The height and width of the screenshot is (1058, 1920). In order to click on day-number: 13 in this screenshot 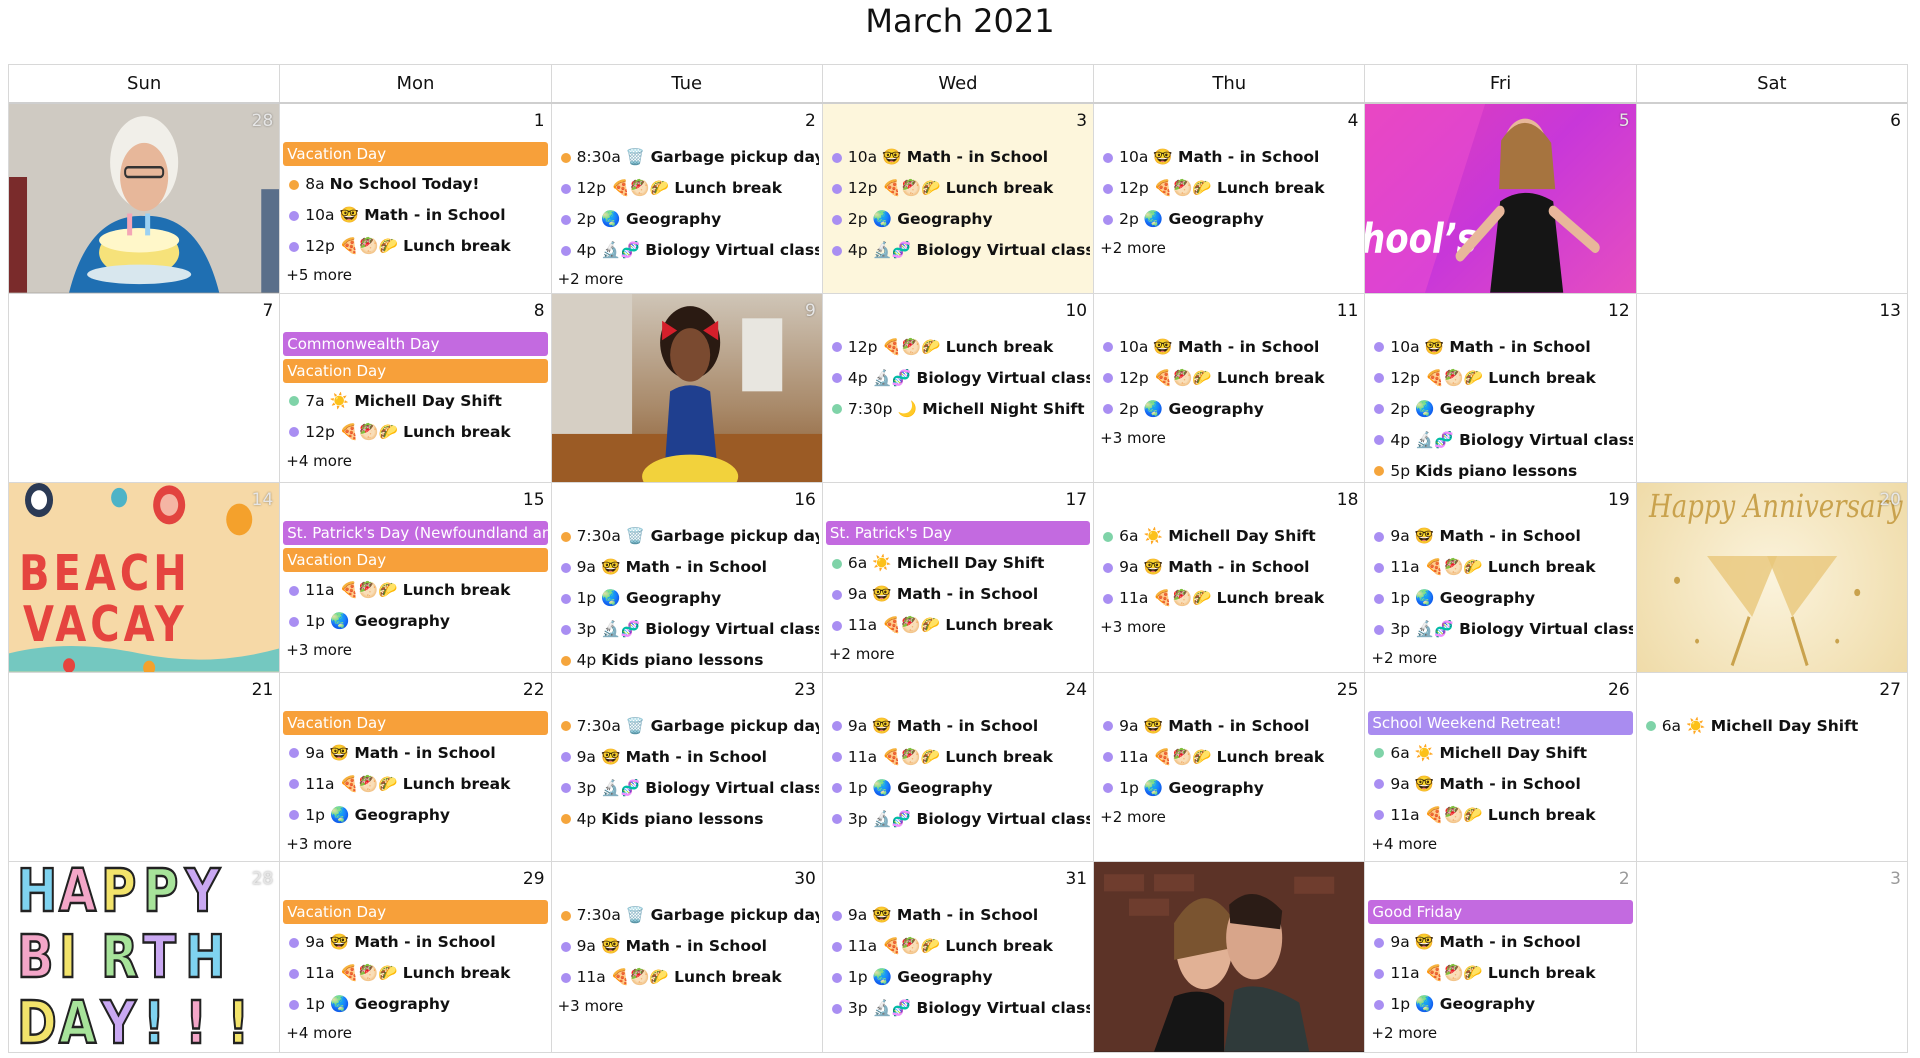, I will do `click(1890, 311)`.